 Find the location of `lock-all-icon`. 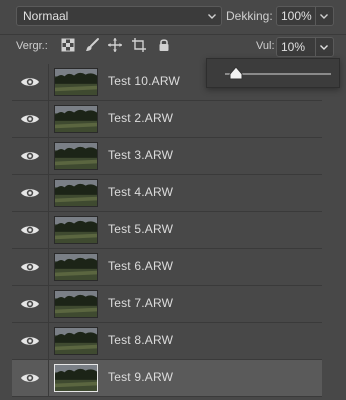

lock-all-icon is located at coordinates (164, 45).